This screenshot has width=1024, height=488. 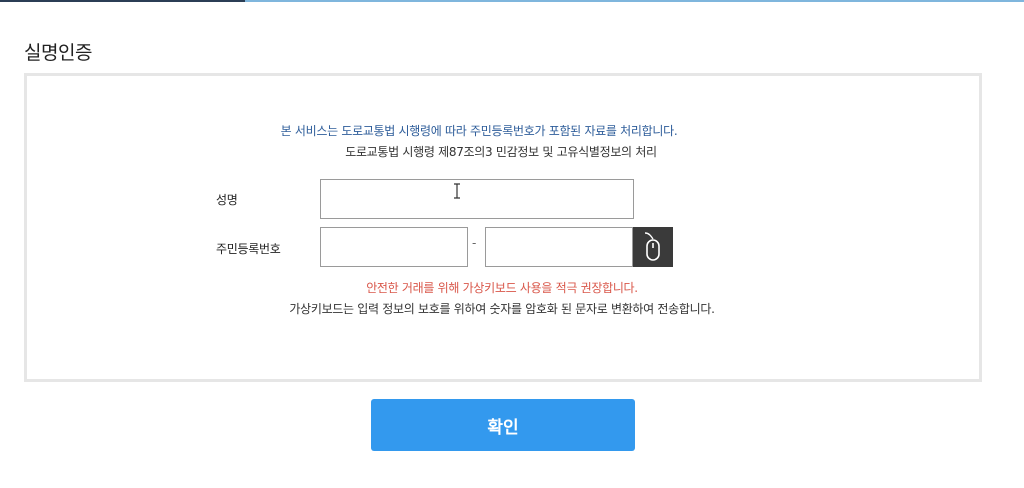 What do you see at coordinates (248, 249) in the screenshot?
I see `rrn-label: 주민등록번호` at bounding box center [248, 249].